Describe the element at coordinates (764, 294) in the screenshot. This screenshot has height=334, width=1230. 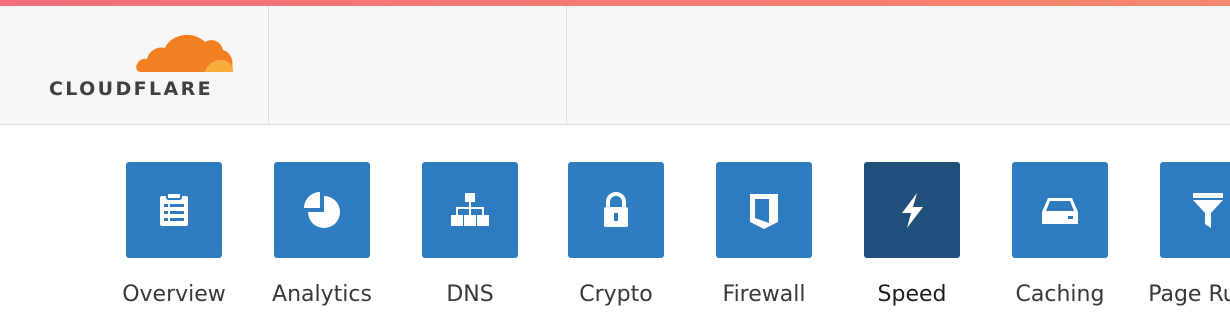
I see `nav-item-label: Firewall` at that location.